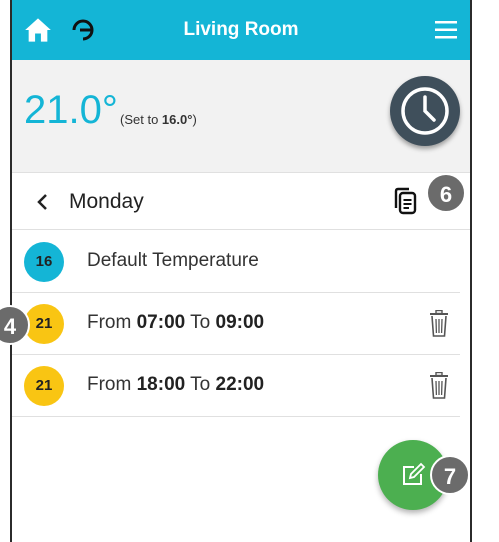 The image size is (499, 542). Describe the element at coordinates (414, 473) in the screenshot. I see `edit-icon` at that location.